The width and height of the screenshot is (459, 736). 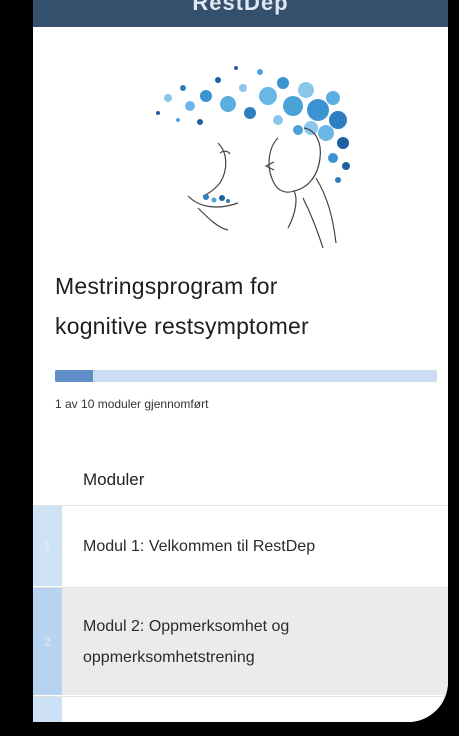 What do you see at coordinates (262, 187) in the screenshot?
I see `woman-figure` at bounding box center [262, 187].